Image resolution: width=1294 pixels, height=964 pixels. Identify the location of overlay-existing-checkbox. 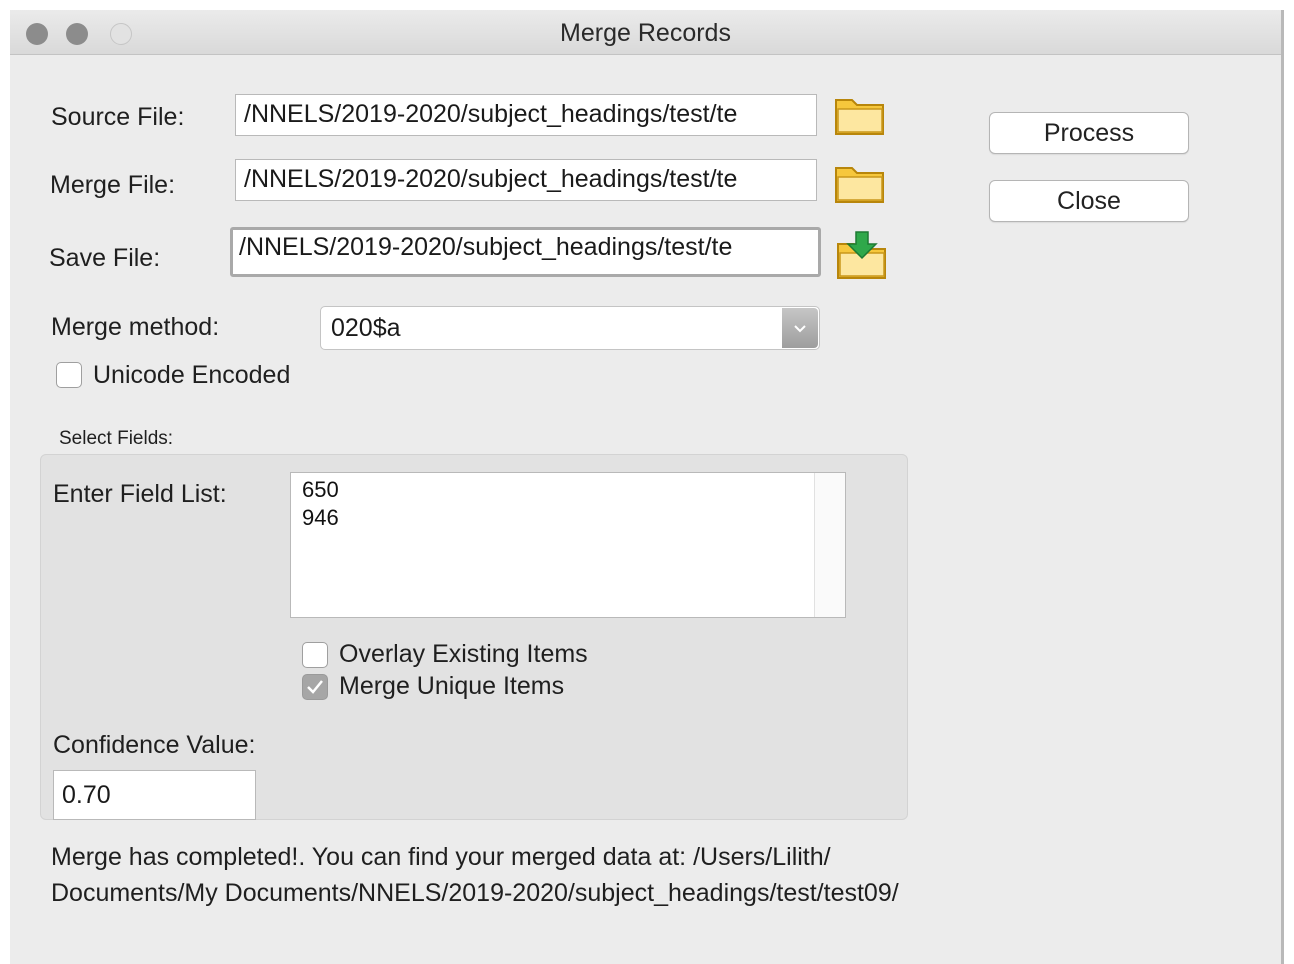
(315, 655).